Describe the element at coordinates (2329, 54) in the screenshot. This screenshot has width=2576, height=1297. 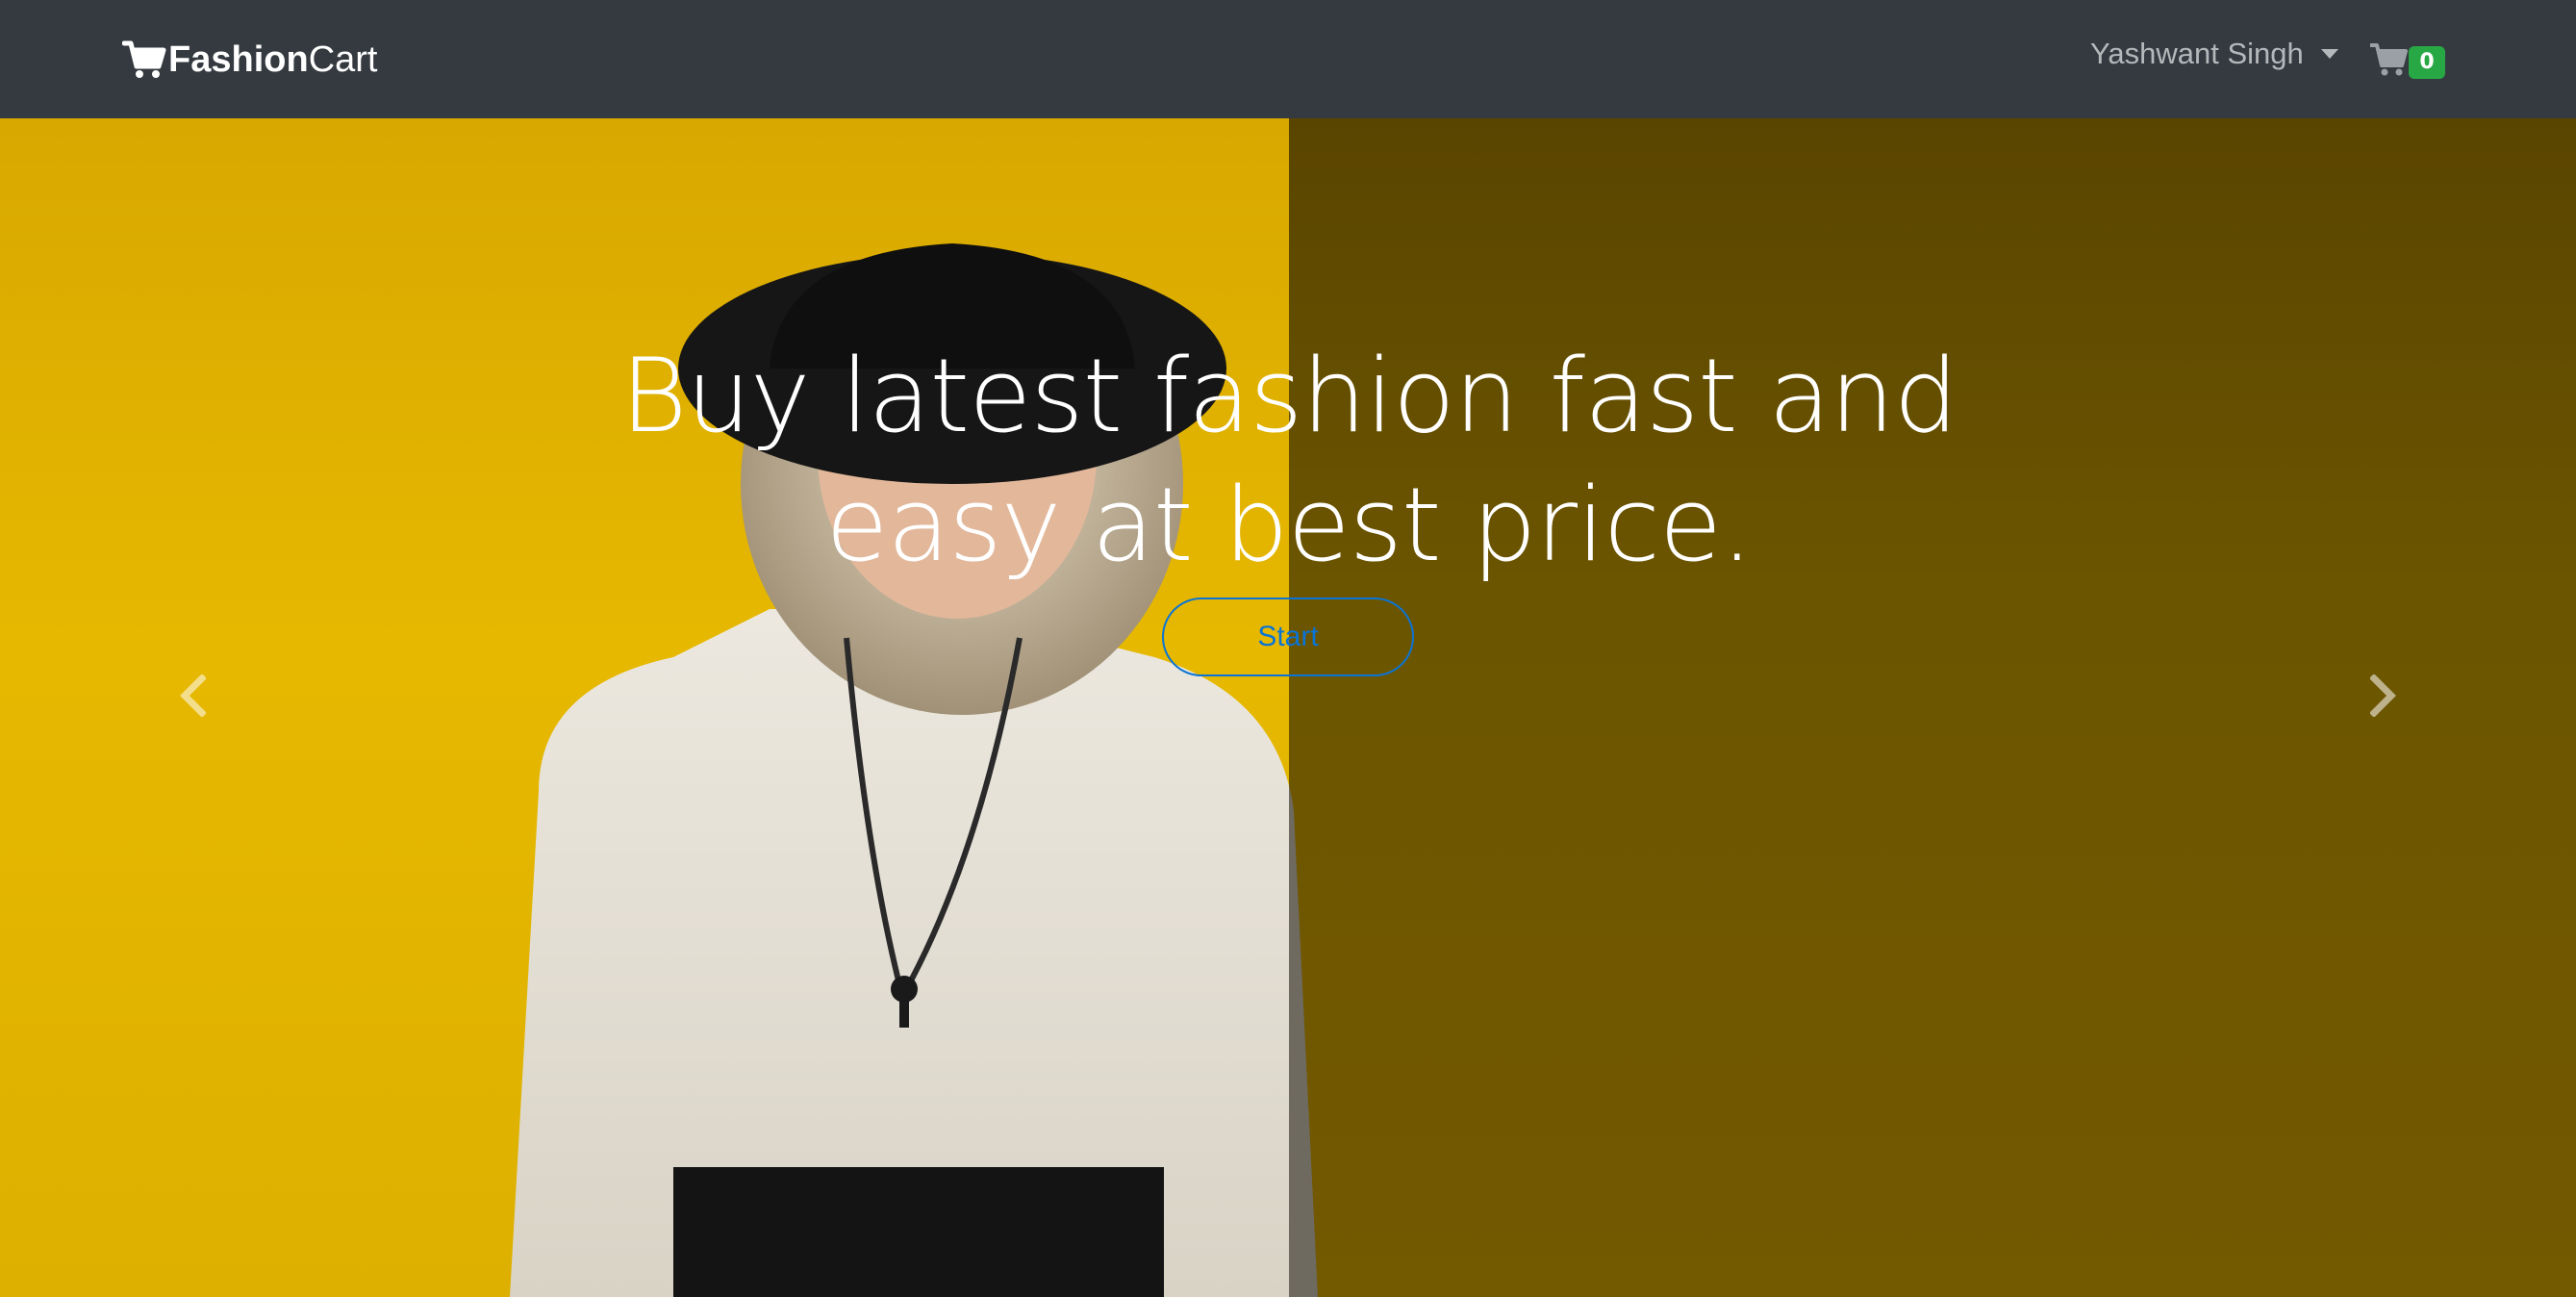
I see `chevron-down-icon` at that location.